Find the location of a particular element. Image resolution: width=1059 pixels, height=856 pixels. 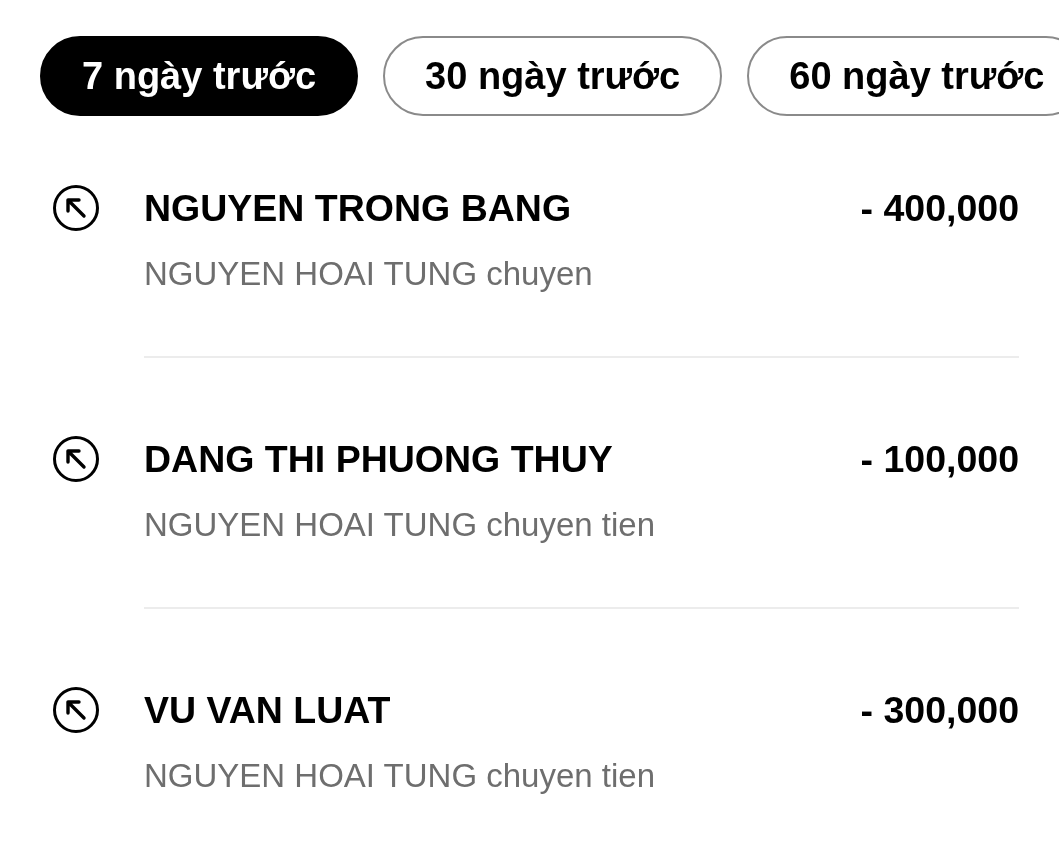

period-tab: 30 ngày trước is located at coordinates (553, 76).